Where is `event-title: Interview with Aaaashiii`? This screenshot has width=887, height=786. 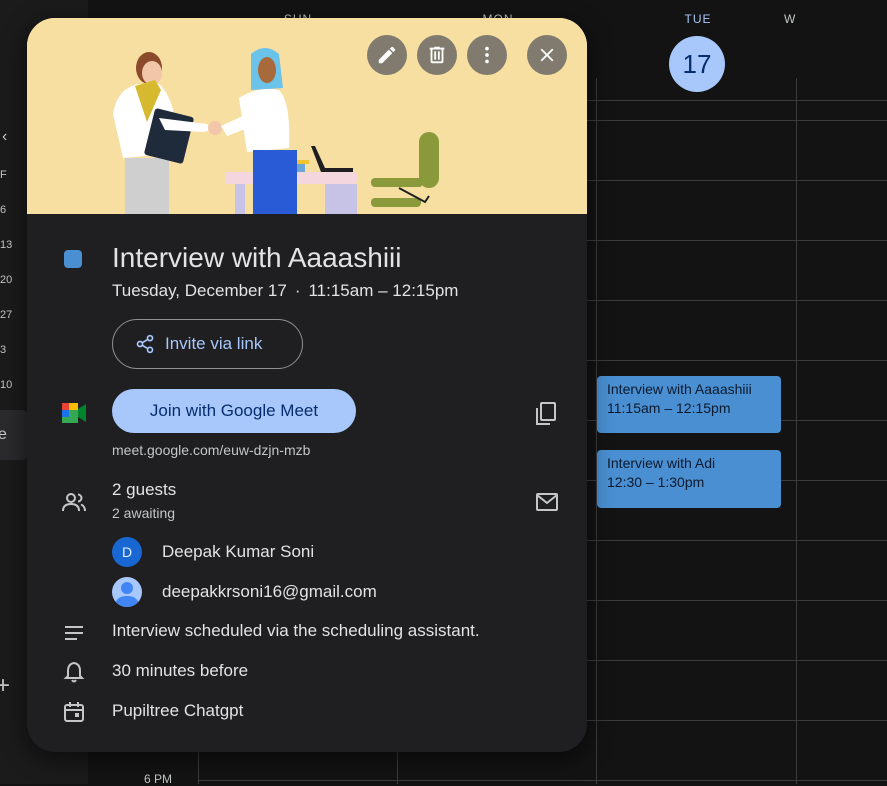
event-title: Interview with Aaaashiii is located at coordinates (257, 257).